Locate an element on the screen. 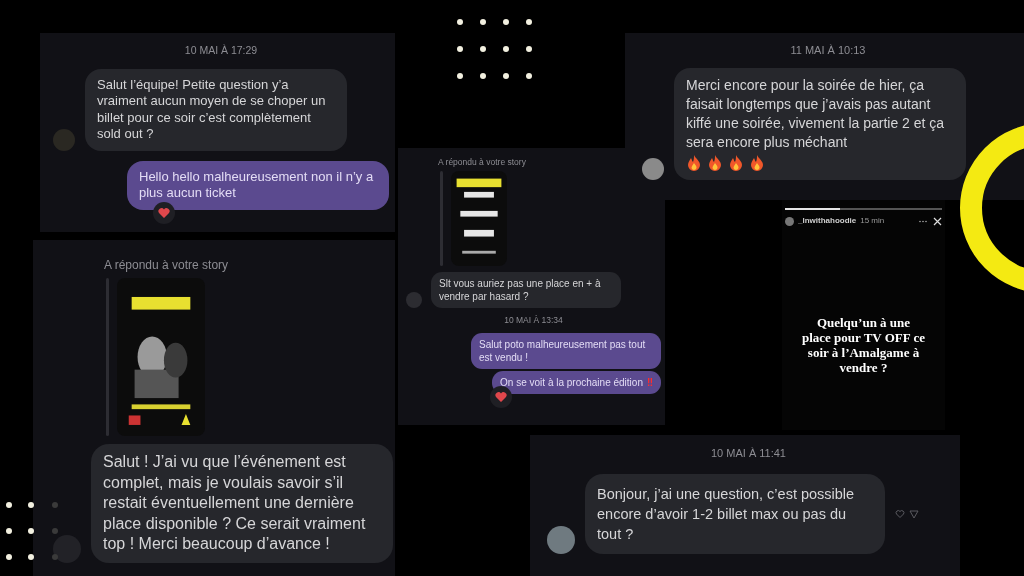 Image resolution: width=1024 pixels, height=576 pixels. emphasis-mark: ‼ is located at coordinates (649, 382).